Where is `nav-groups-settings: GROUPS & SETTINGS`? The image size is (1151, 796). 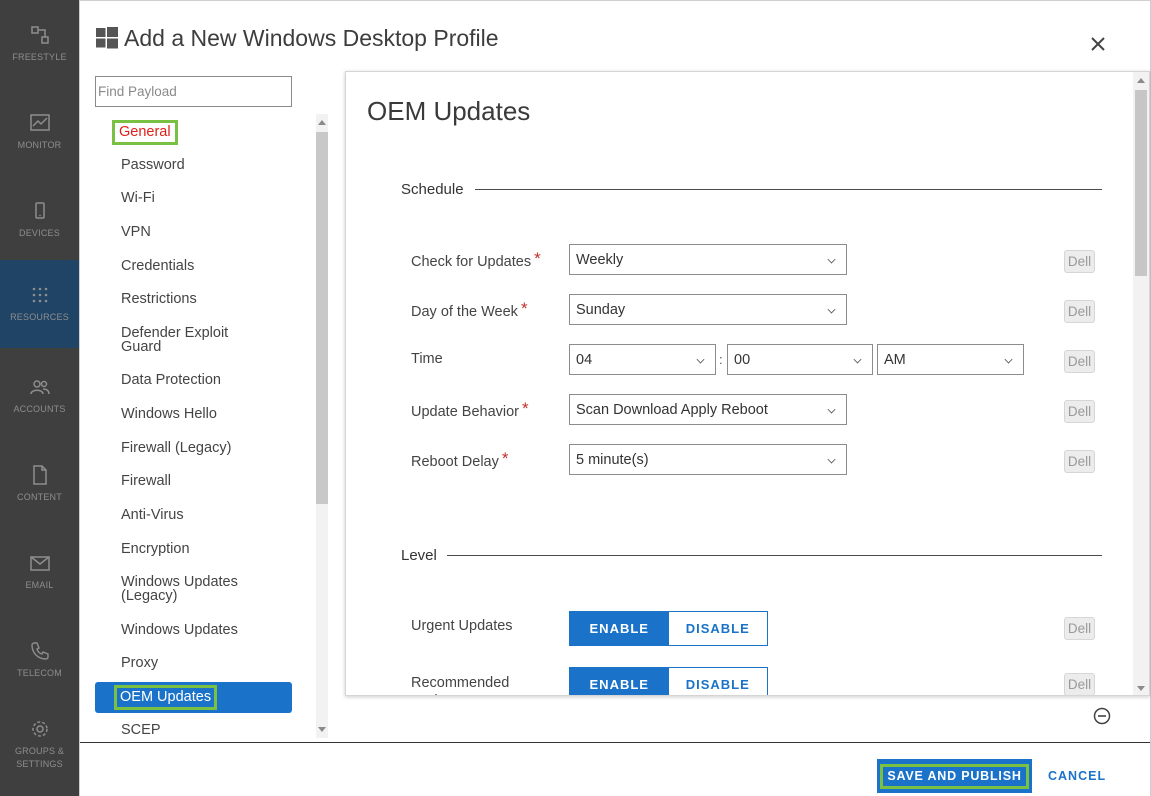
nav-groups-settings: GROUPS & SETTINGS is located at coordinates (39, 744).